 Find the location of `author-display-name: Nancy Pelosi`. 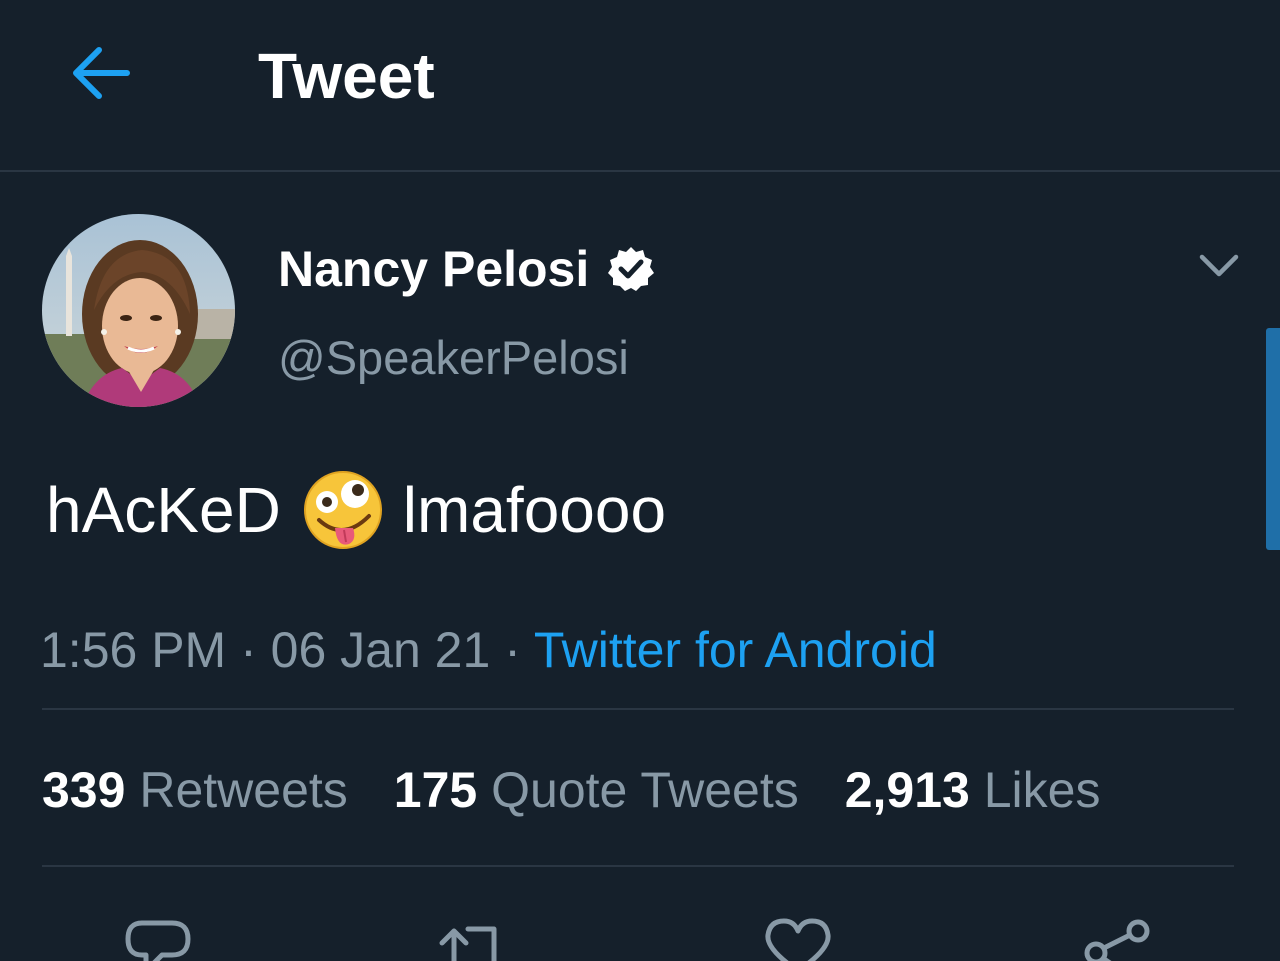

author-display-name: Nancy Pelosi is located at coordinates (466, 269).